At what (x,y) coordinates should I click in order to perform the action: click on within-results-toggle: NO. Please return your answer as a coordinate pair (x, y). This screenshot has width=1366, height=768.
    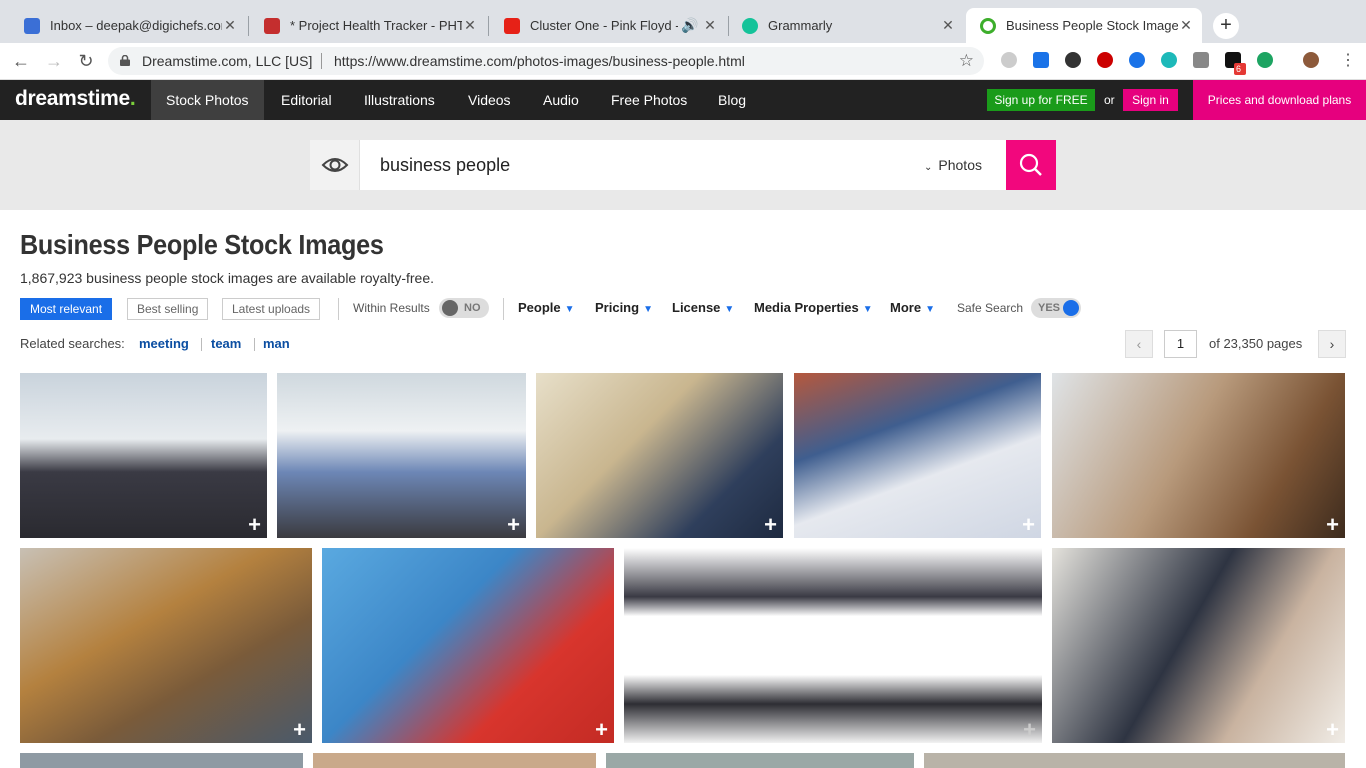
    Looking at the image, I should click on (464, 308).